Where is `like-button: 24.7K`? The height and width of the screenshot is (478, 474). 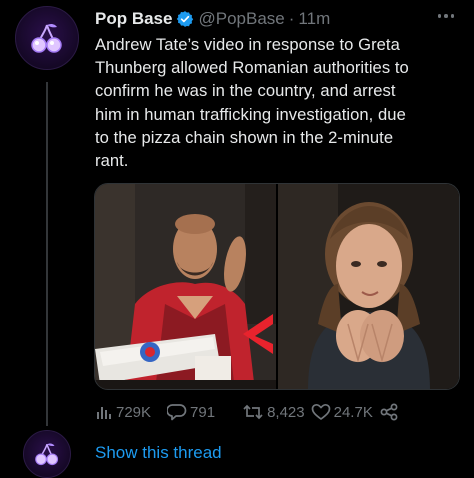 like-button: 24.7K is located at coordinates (342, 412).